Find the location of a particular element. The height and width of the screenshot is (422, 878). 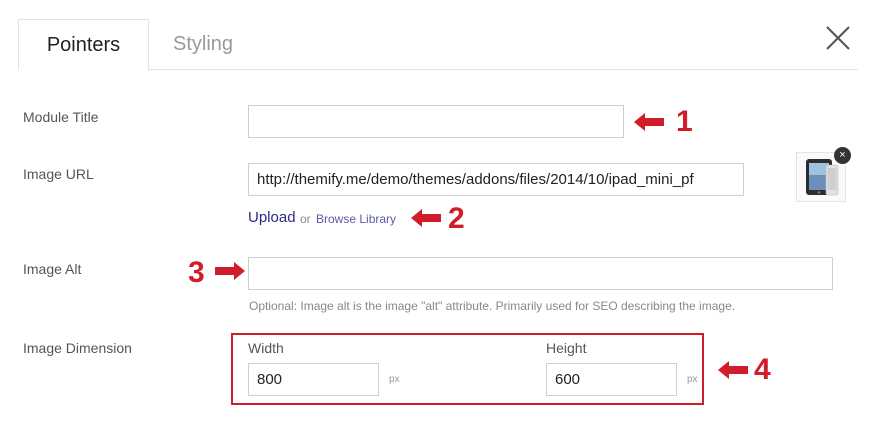

browse-library-link: Browse Library is located at coordinates (356, 219).